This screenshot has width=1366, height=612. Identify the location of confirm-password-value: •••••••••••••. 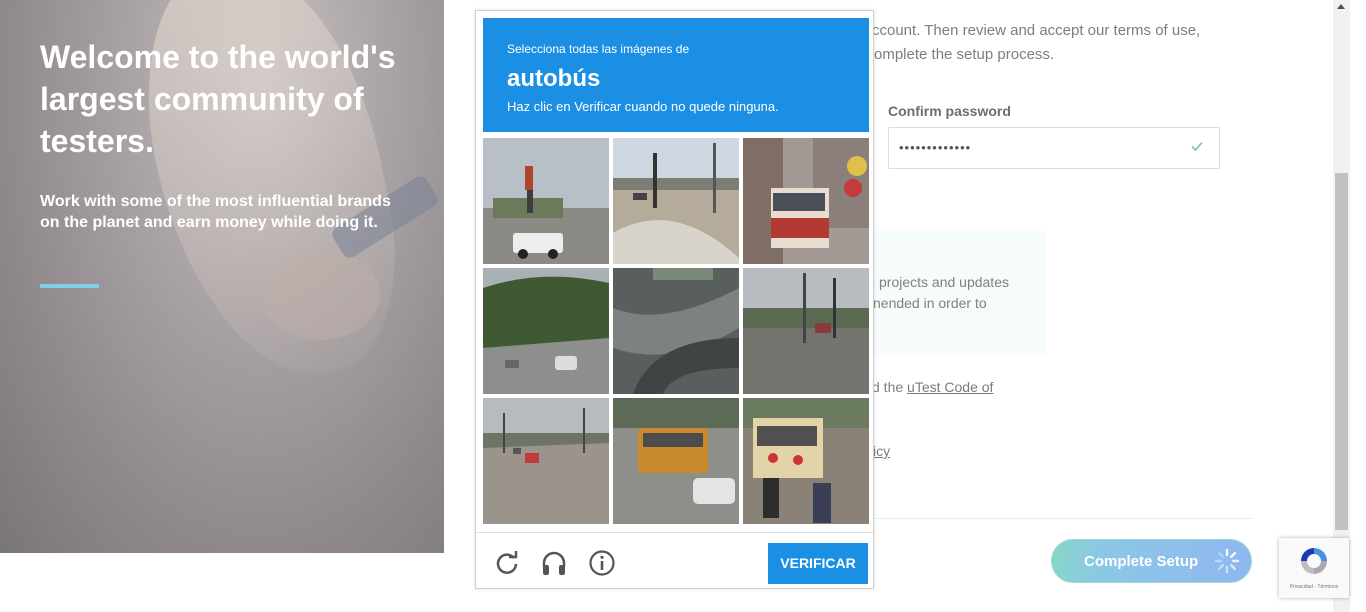
(935, 147).